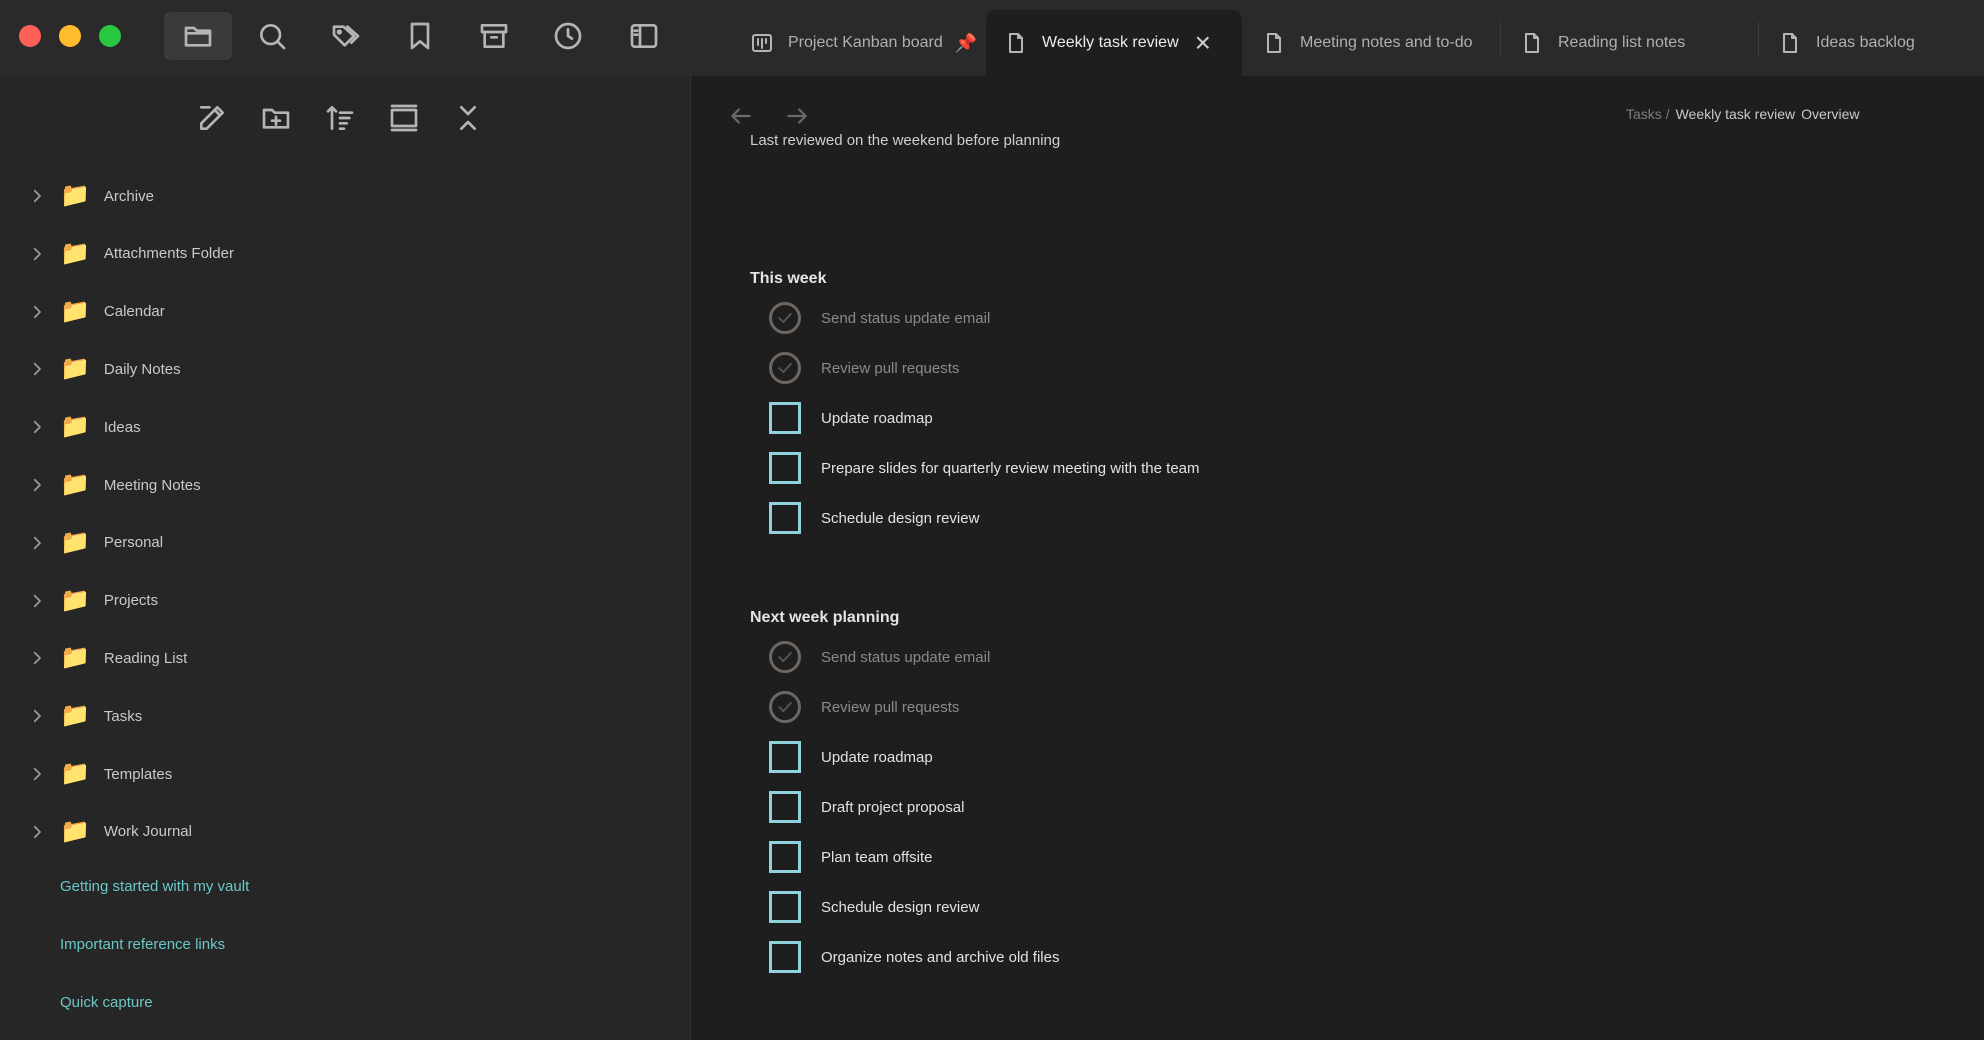  What do you see at coordinates (198, 36) in the screenshot?
I see `files-icon` at bounding box center [198, 36].